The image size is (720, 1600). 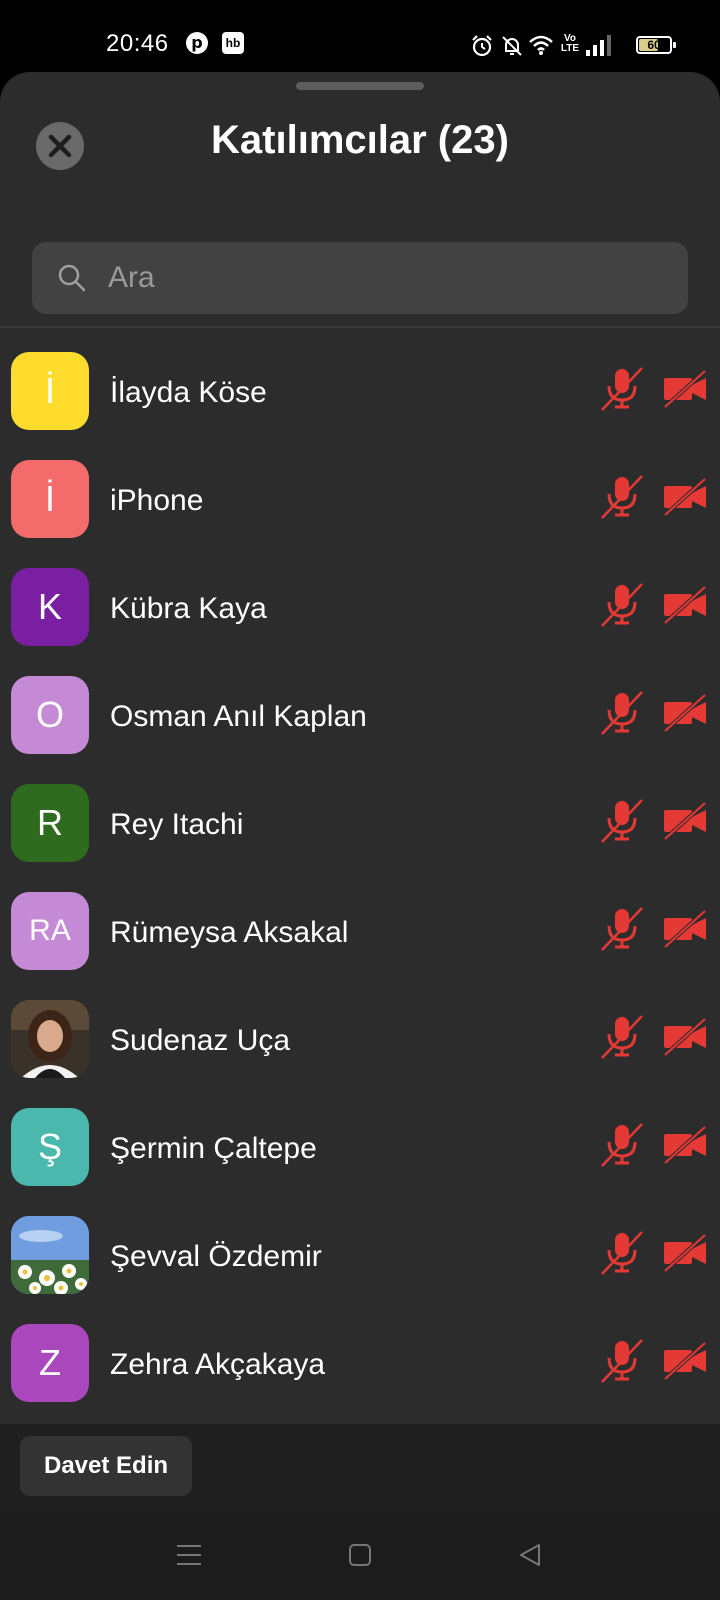 What do you see at coordinates (360, 1050) in the screenshot?
I see `participant-row: Sudenaz Uça` at bounding box center [360, 1050].